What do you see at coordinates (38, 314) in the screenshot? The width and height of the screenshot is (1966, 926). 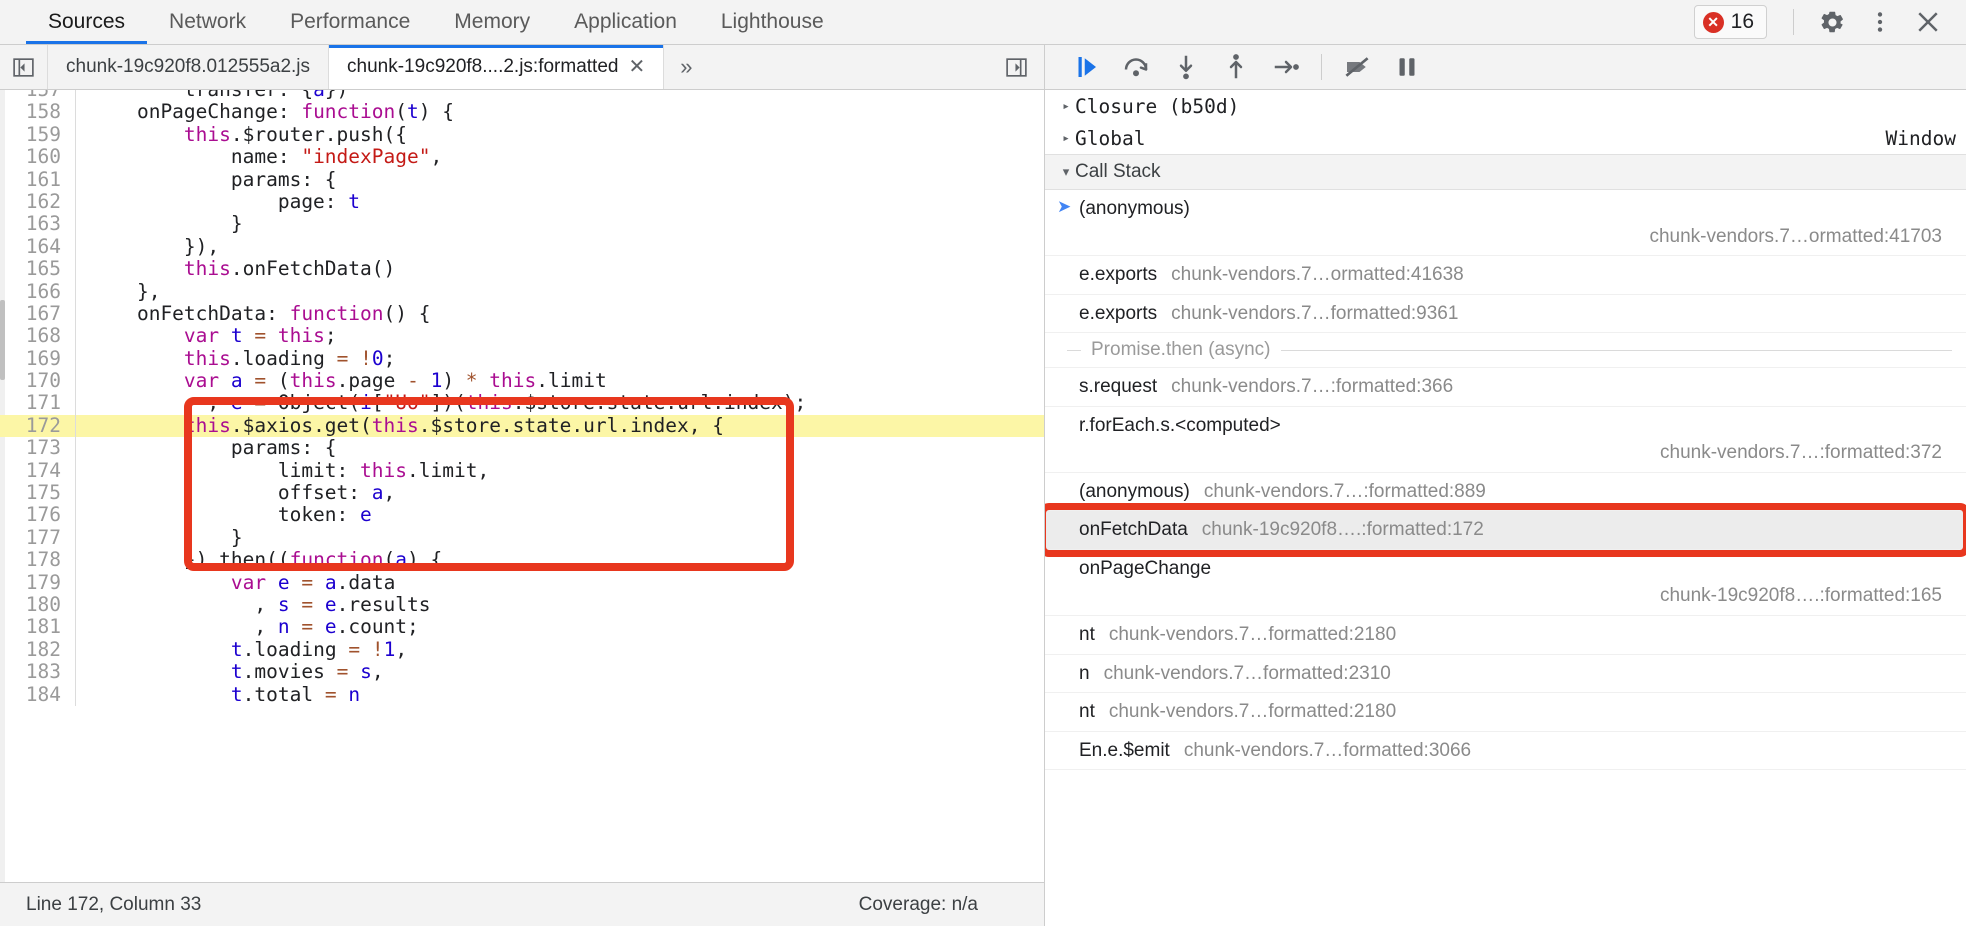 I see `line-number: 167` at bounding box center [38, 314].